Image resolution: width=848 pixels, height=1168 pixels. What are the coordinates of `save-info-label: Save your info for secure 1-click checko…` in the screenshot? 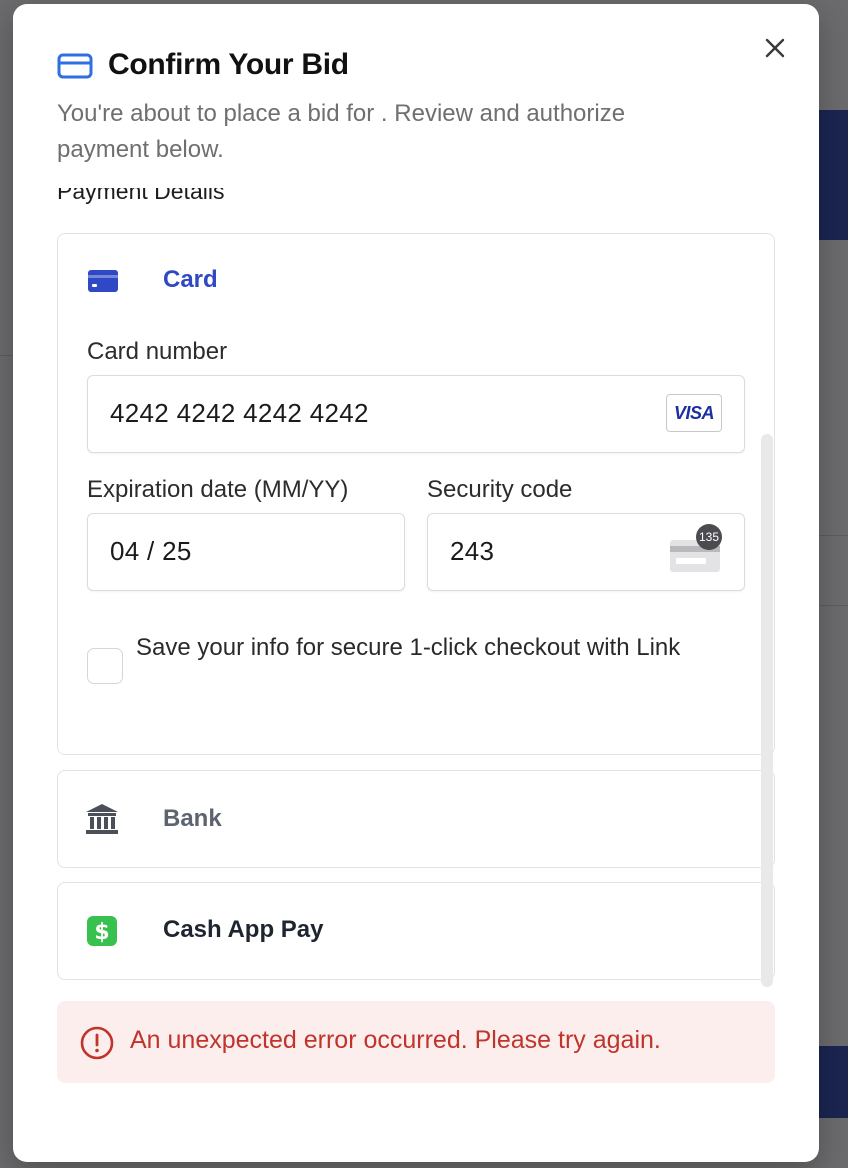 It's located at (408, 647).